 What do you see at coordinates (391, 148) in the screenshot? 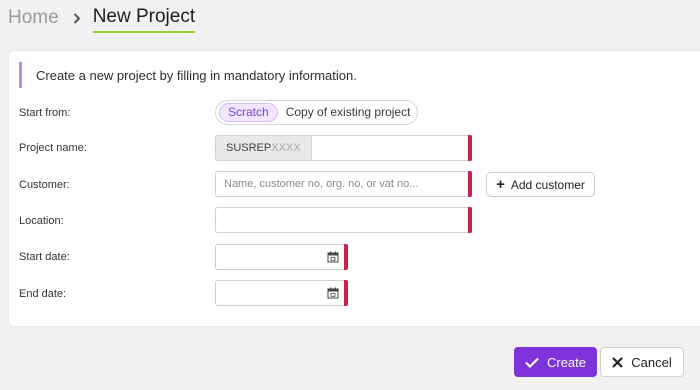
I see `project-name-input` at bounding box center [391, 148].